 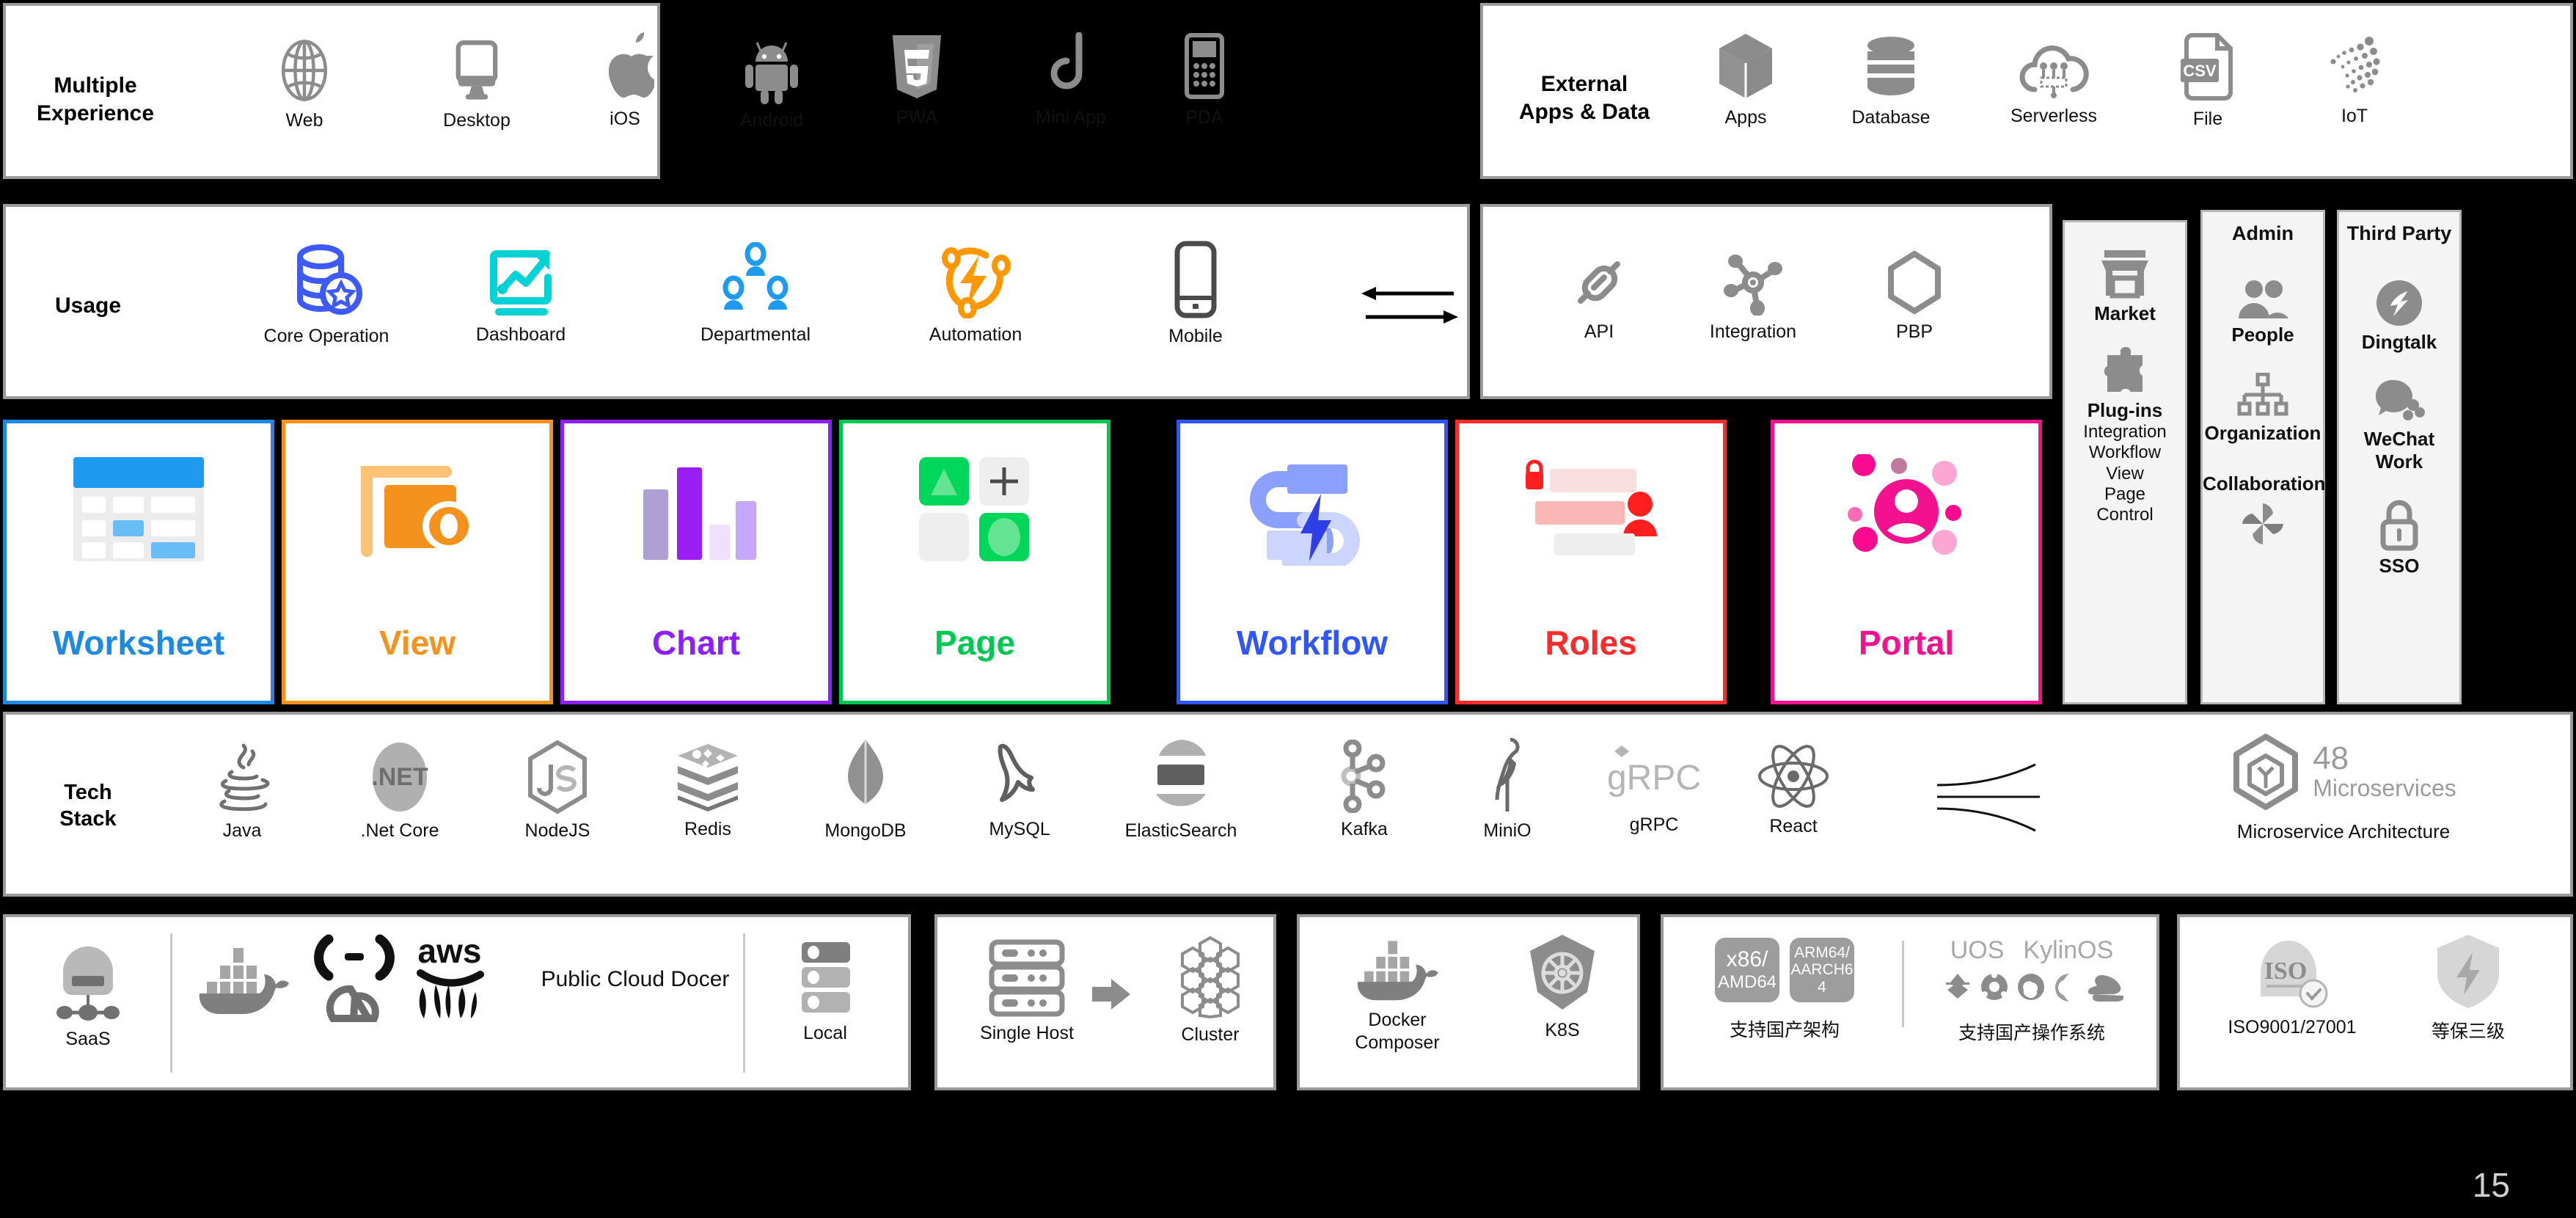 I want to click on tech-item-minio: MiniO, so click(x=1507, y=789).